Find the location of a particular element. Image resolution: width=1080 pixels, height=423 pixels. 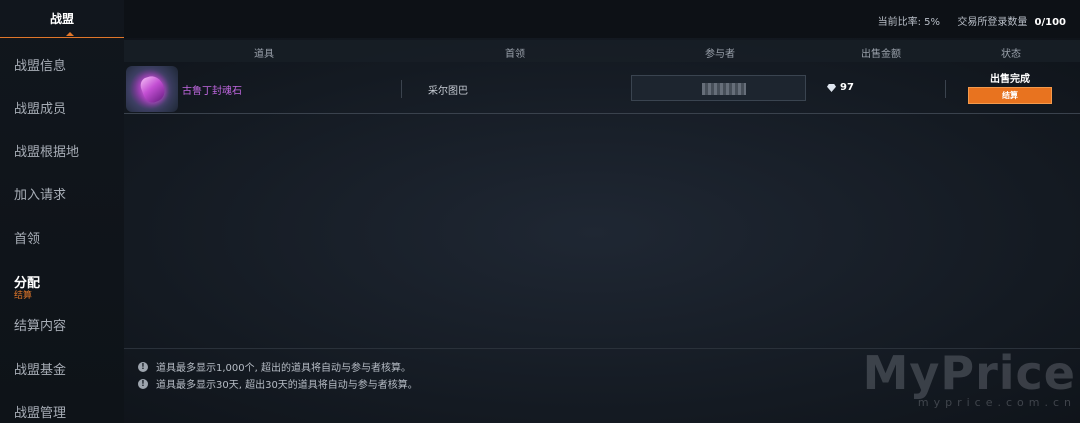

leader-name: 采尔图巴 is located at coordinates (448, 91).